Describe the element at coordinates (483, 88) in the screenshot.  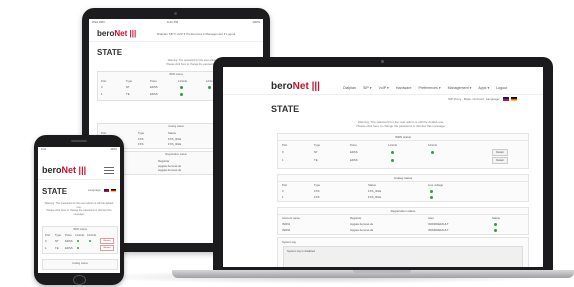
I see `nav-apps: Apps ▾` at that location.